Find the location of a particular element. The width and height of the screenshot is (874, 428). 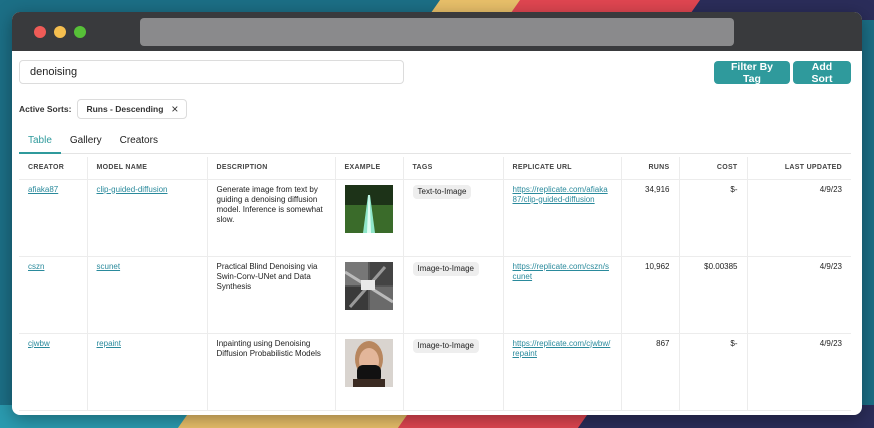

close-window-button is located at coordinates (40, 32).